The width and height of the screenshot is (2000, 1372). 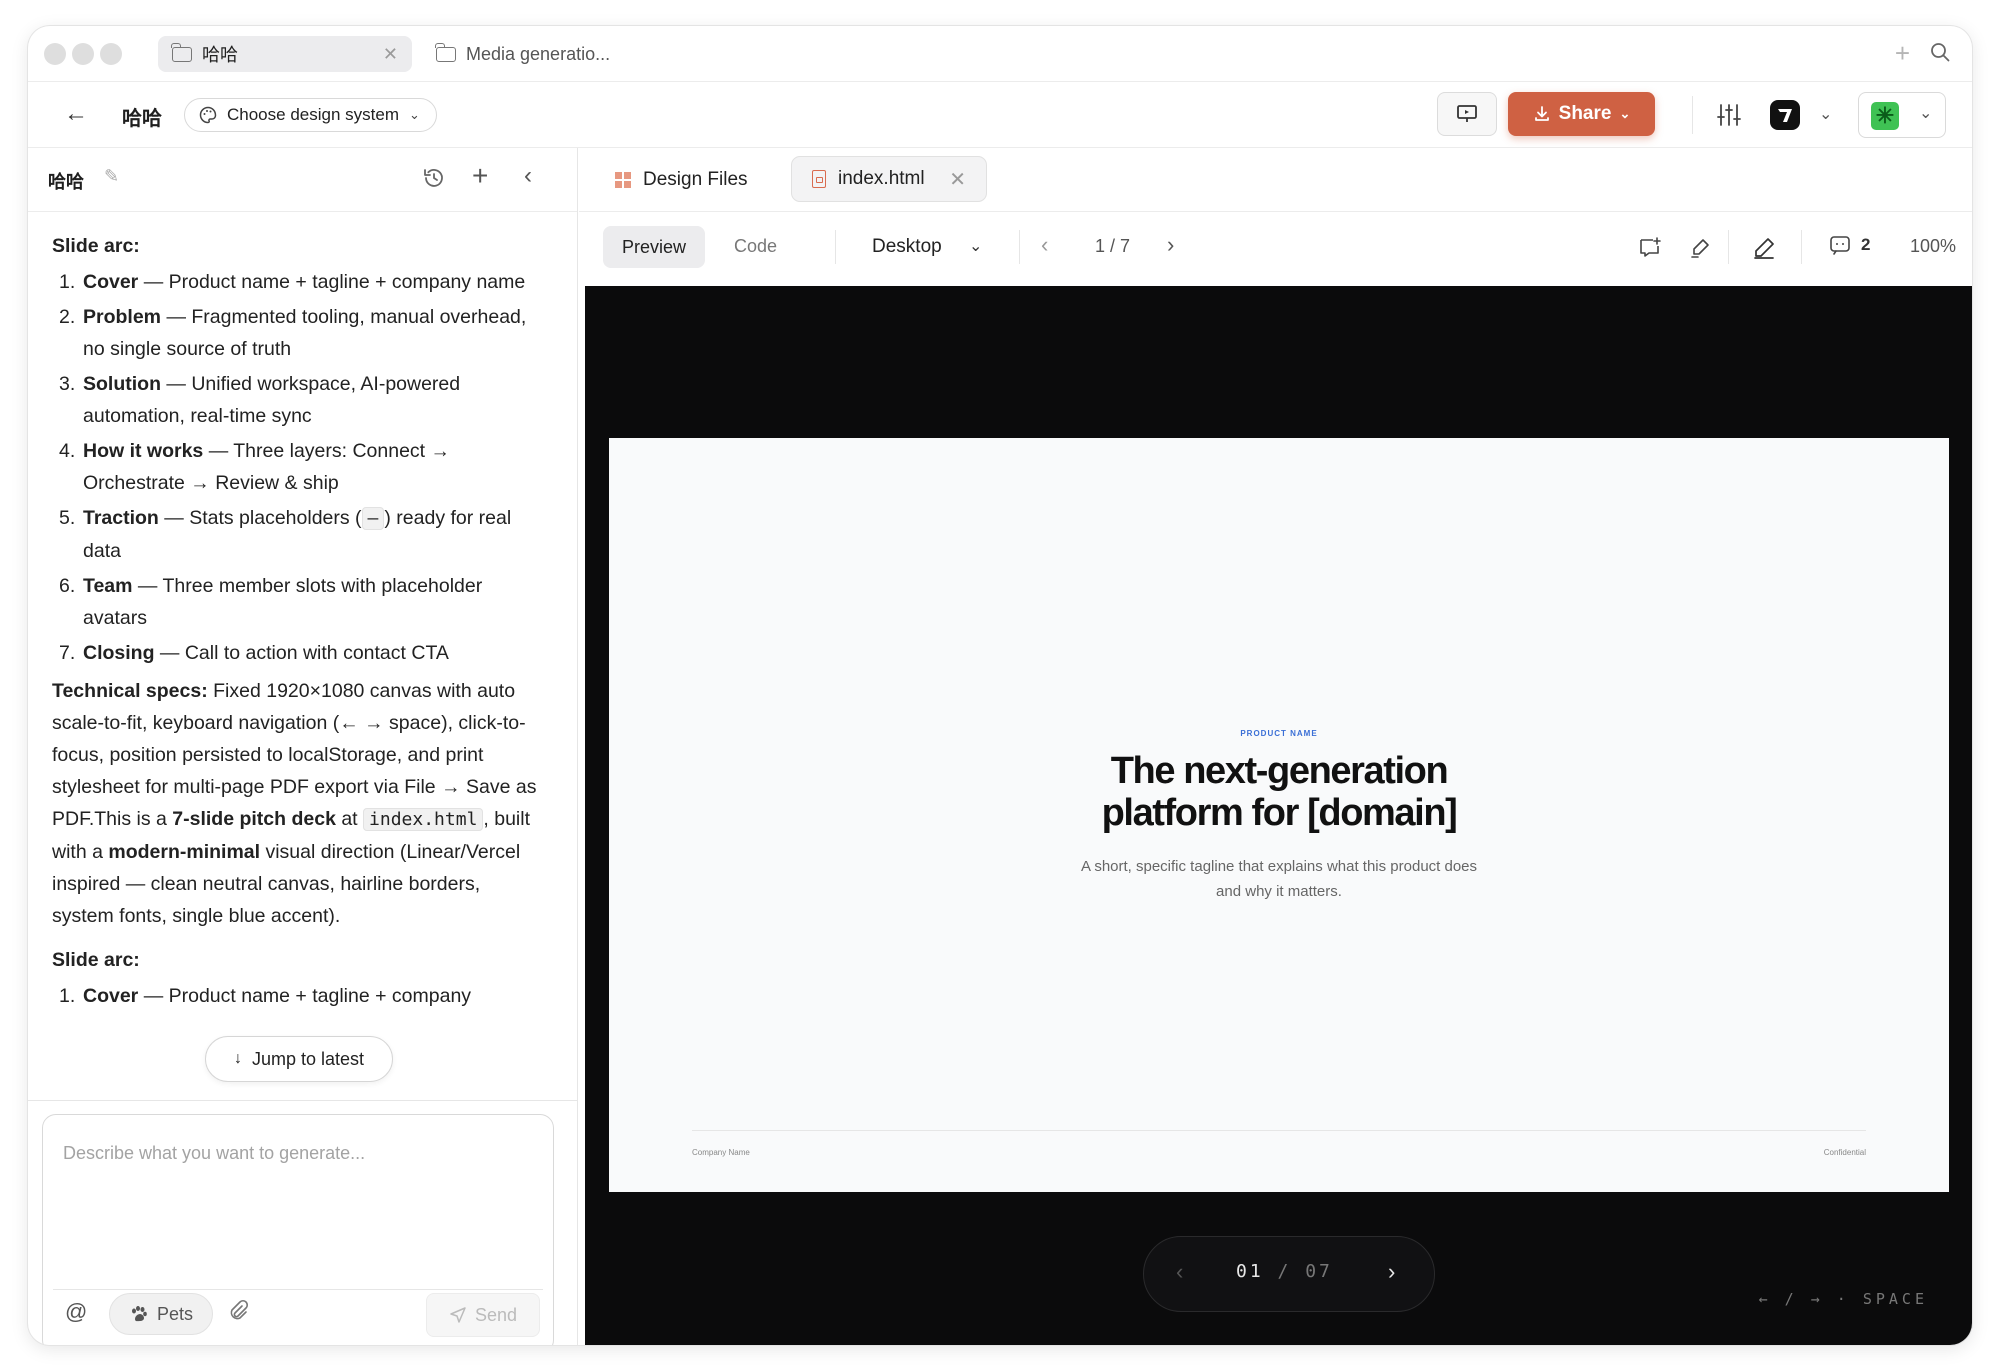 I want to click on preview-toggle: Preview, so click(x=654, y=247).